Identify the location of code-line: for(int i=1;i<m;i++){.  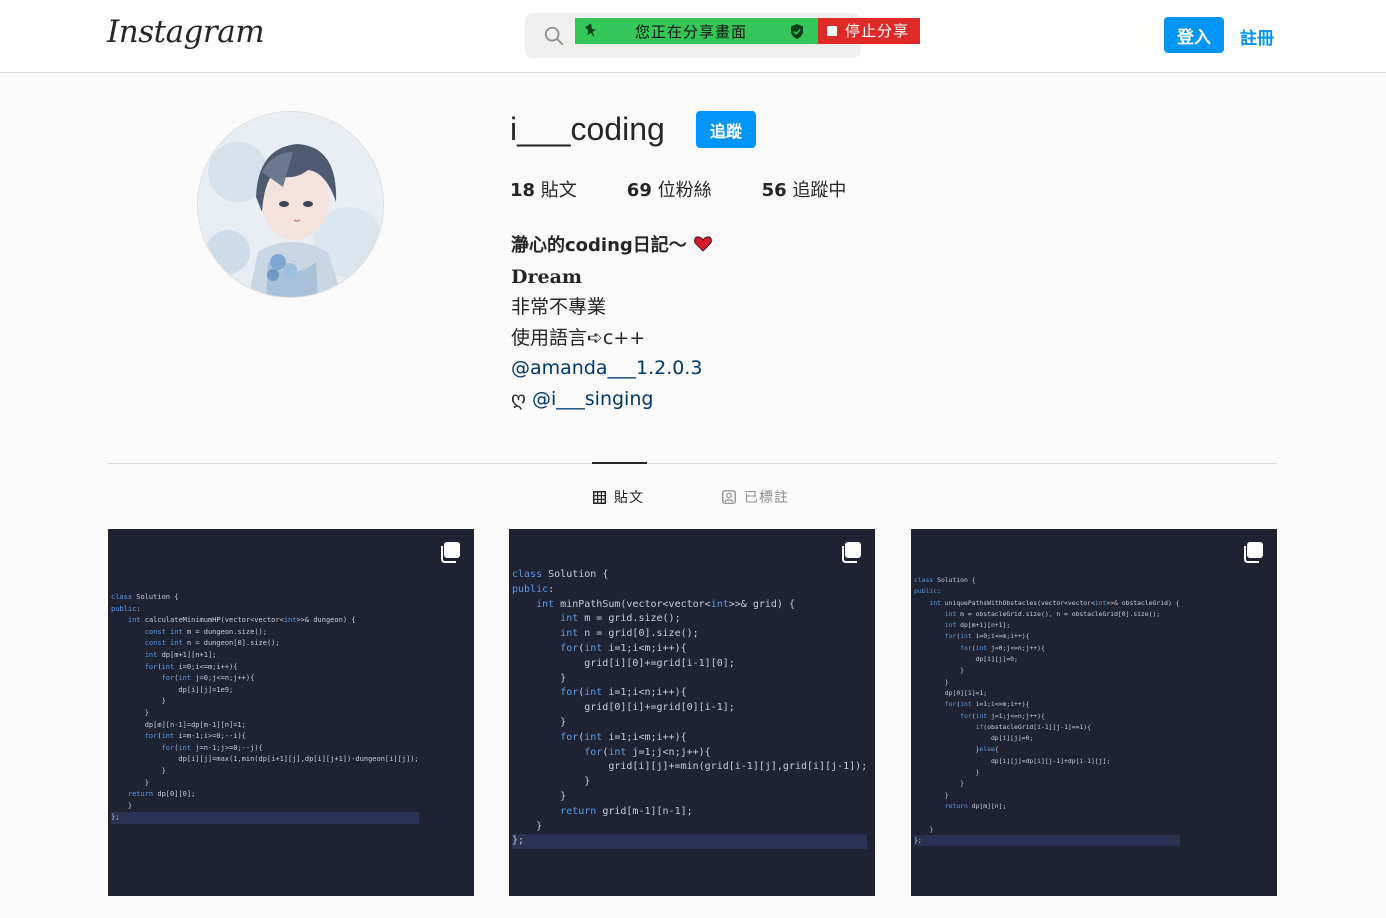
(623, 737).